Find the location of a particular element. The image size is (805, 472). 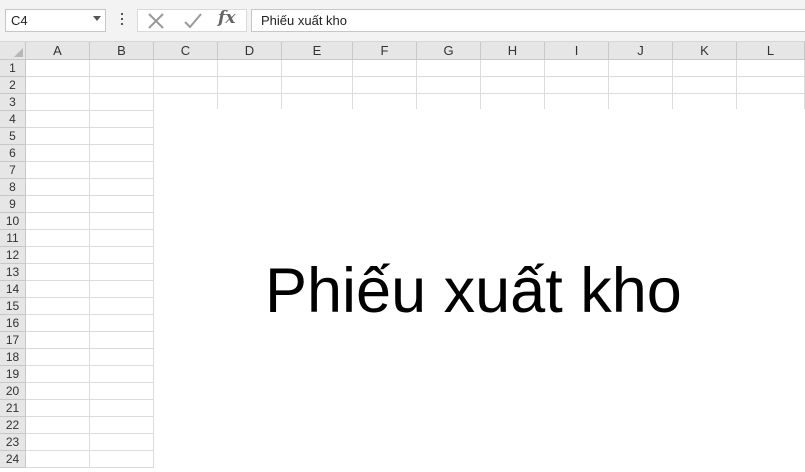

row-header-24: 24 is located at coordinates (13, 459).